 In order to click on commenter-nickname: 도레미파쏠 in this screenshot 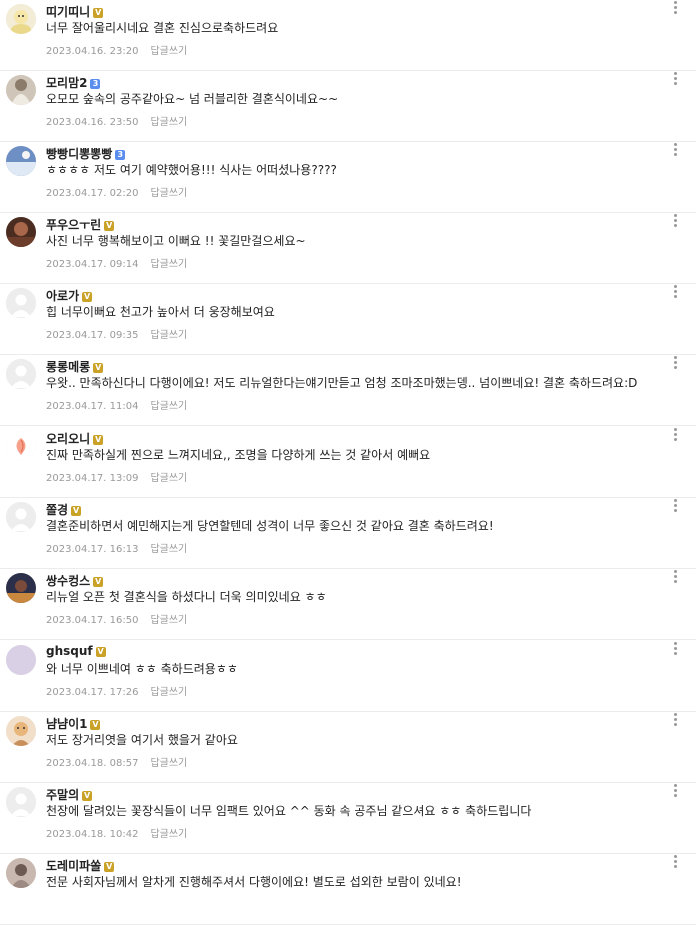, I will do `click(73, 866)`.